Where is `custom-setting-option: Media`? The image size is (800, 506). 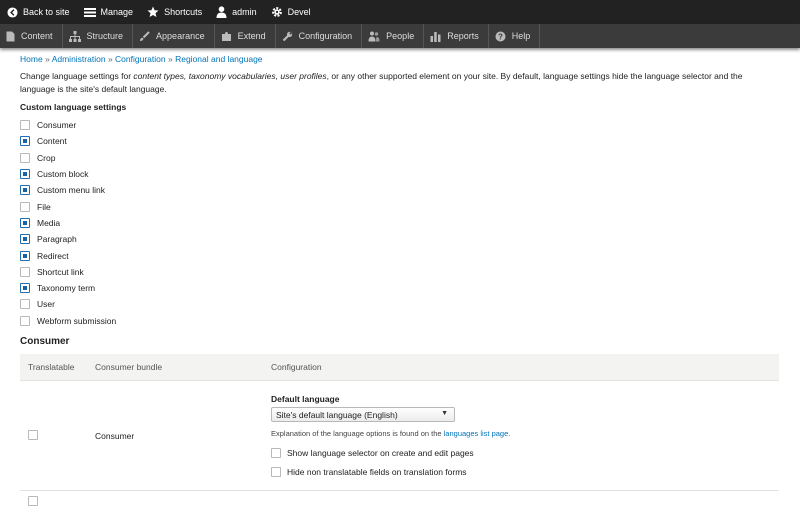
custom-setting-option: Media is located at coordinates (68, 223).